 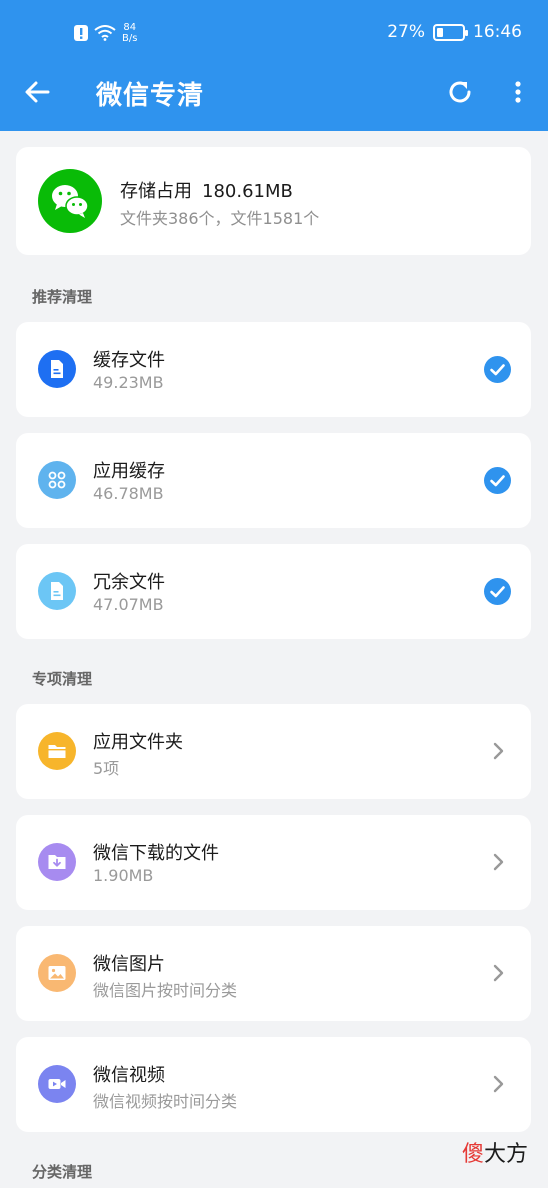 I want to click on list-item-app-folders: 应用文件夹 5项, so click(x=273, y=751).